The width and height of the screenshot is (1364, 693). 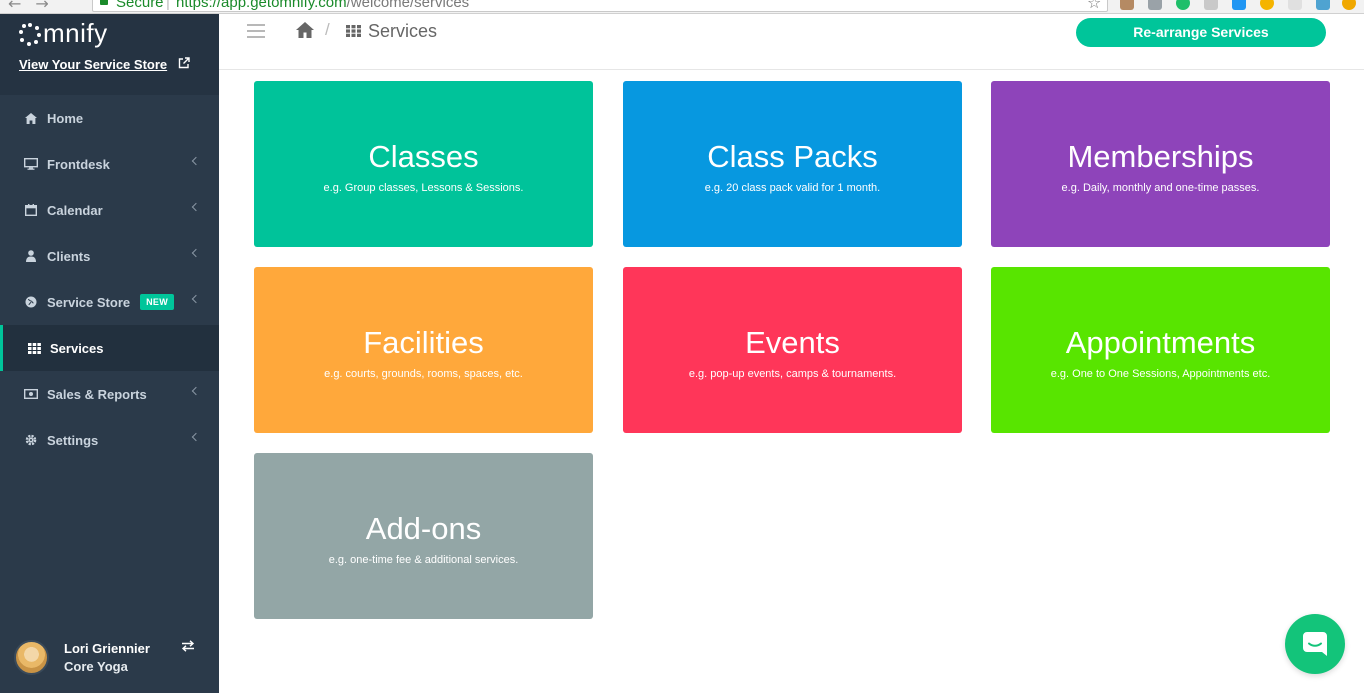 I want to click on sidebar-item-clients: Clients, so click(x=109, y=256).